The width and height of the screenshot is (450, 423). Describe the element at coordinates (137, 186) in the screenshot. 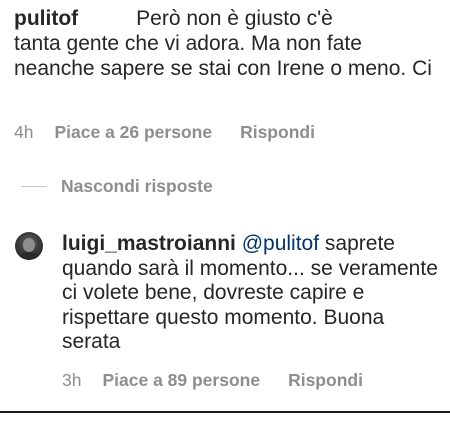

I see `hide-replies-label: Nascondi risposte` at that location.